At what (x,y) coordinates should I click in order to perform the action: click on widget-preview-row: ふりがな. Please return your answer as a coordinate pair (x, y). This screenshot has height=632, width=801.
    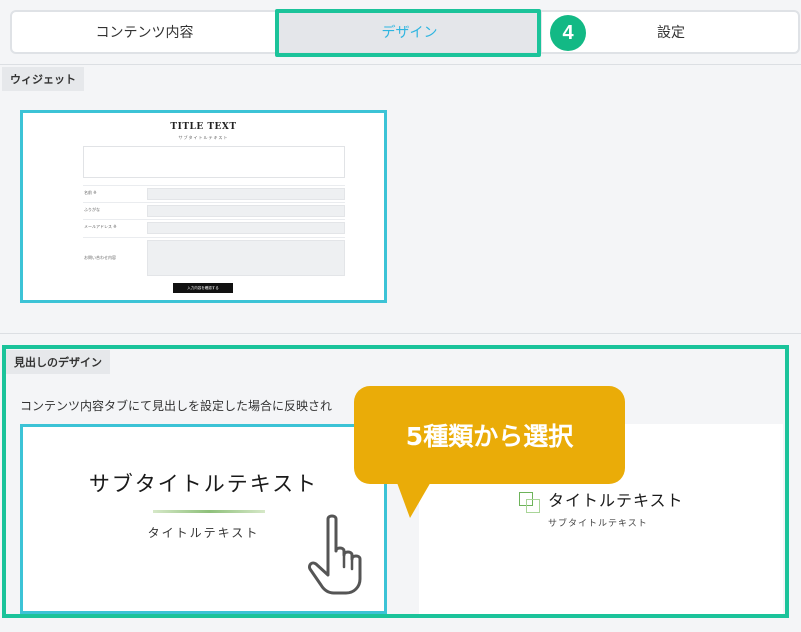
    Looking at the image, I should click on (214, 210).